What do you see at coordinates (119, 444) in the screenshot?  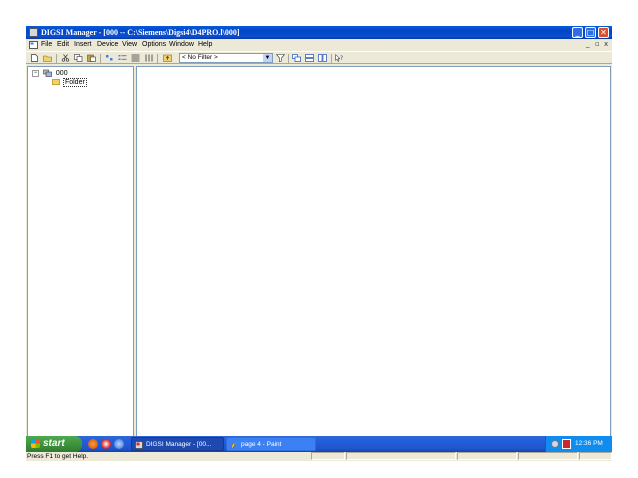 I see `show-desktop-icon` at bounding box center [119, 444].